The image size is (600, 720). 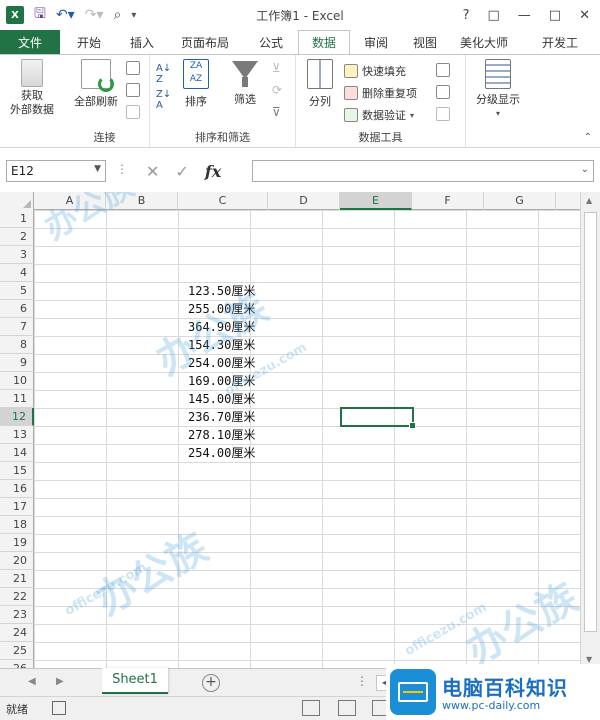 What do you see at coordinates (17, 273) in the screenshot?
I see `row-header-4: 4` at bounding box center [17, 273].